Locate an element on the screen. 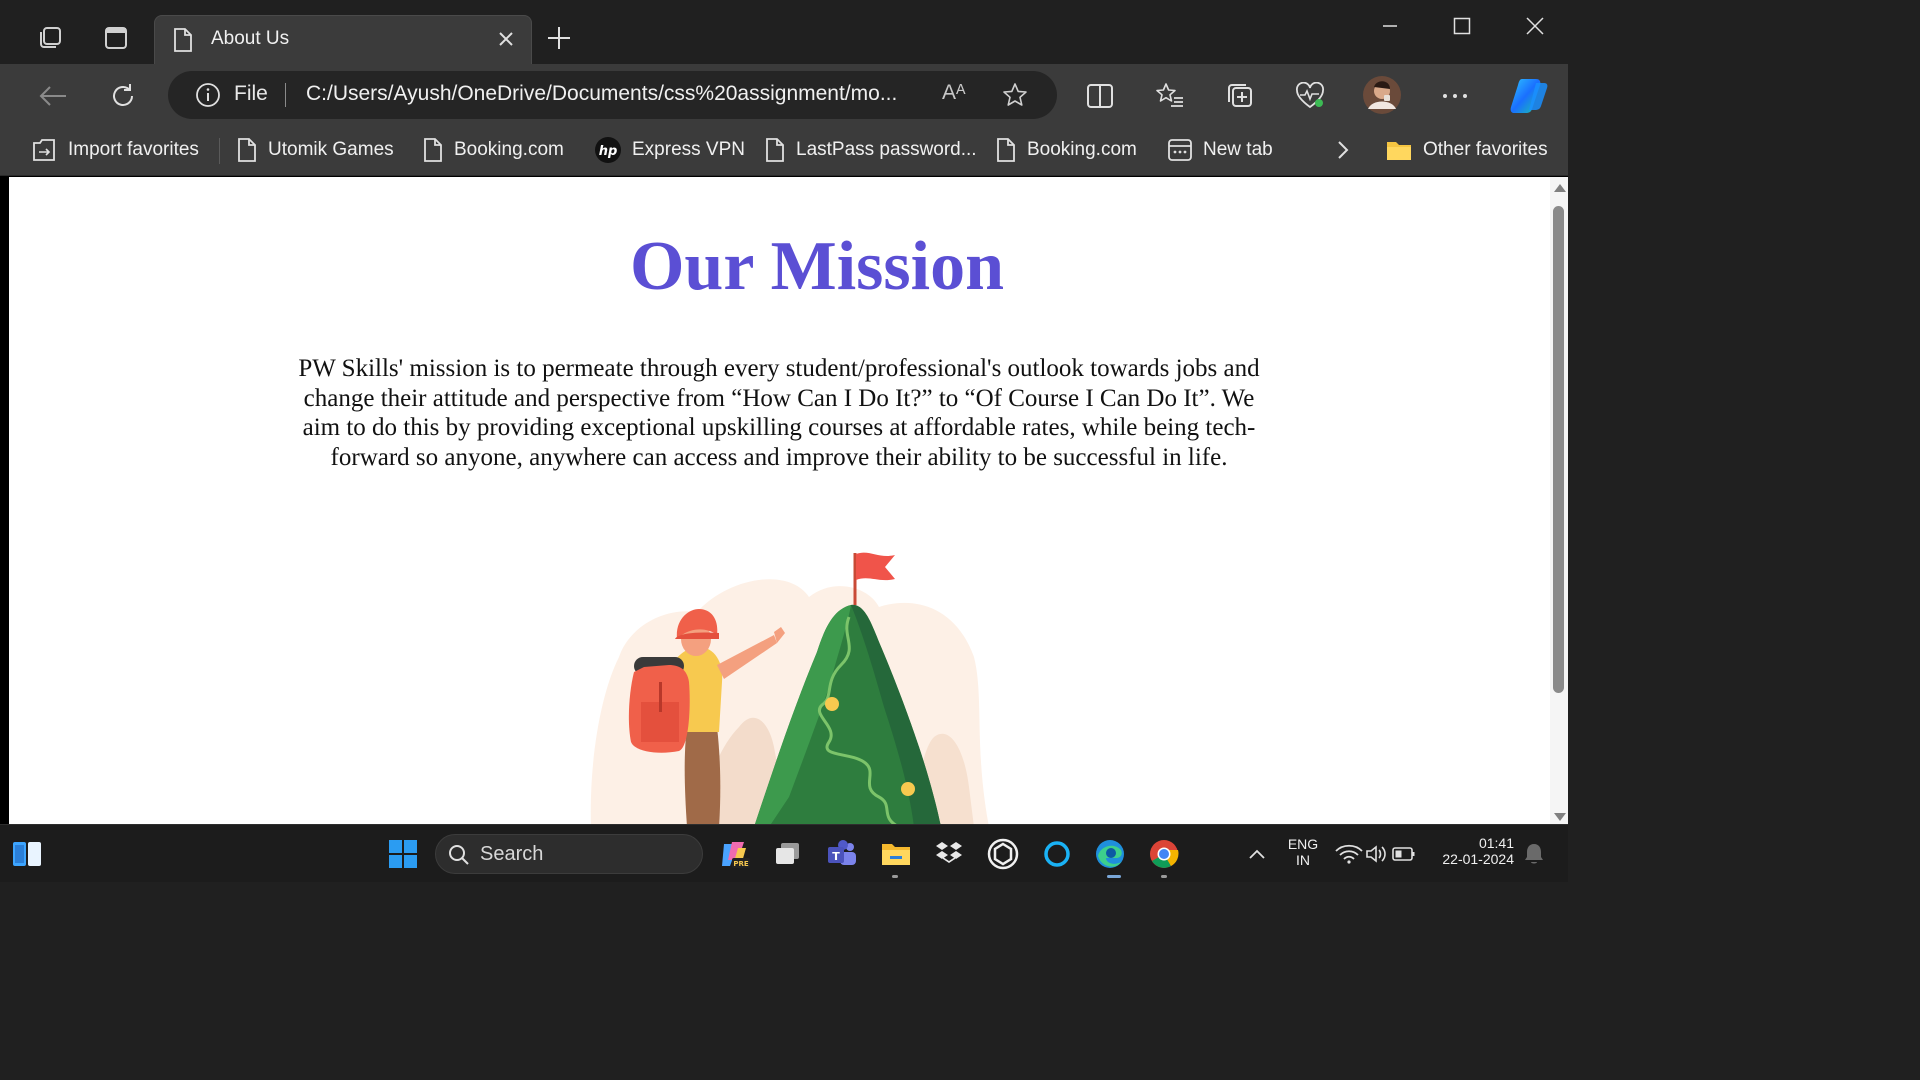 The width and height of the screenshot is (1920, 1080). back-button is located at coordinates (53, 96).